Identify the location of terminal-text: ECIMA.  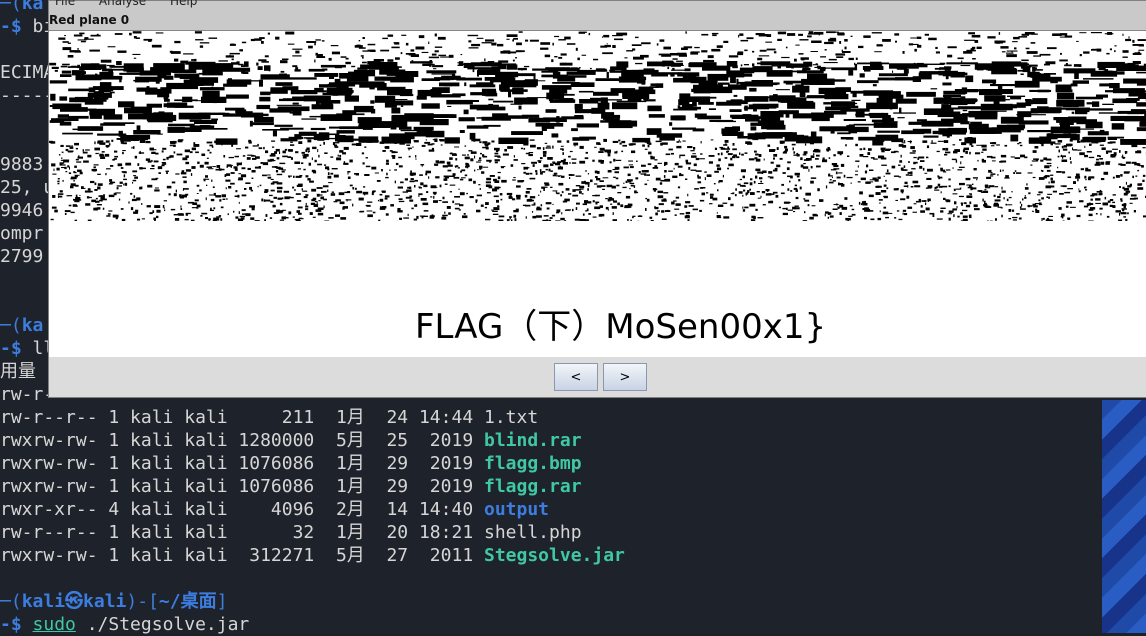
(27, 72).